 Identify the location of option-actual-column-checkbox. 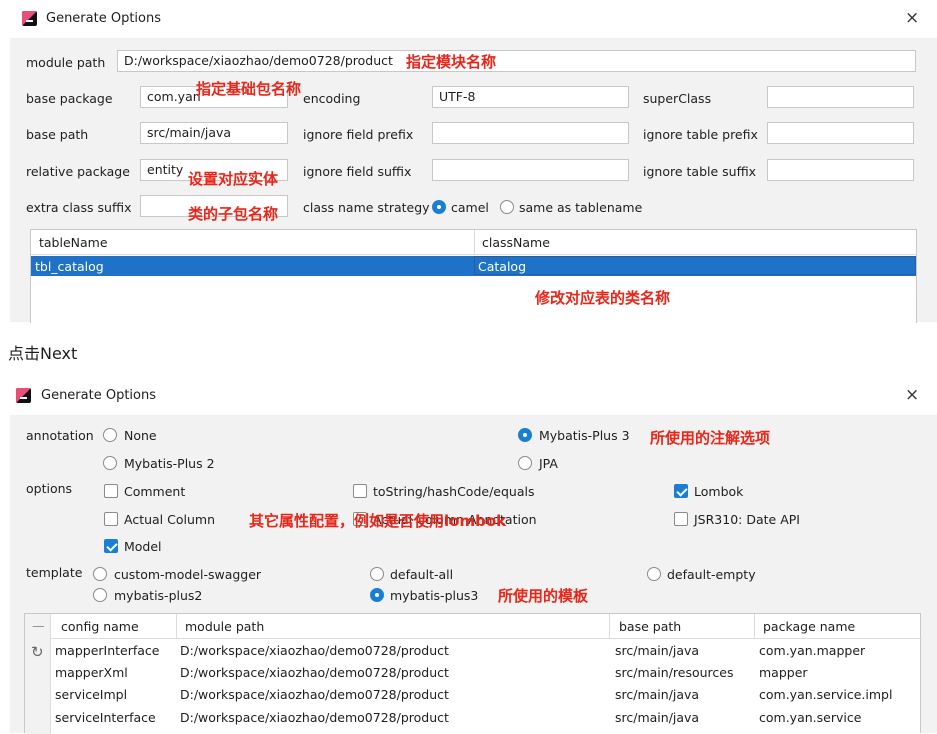
(111, 519).